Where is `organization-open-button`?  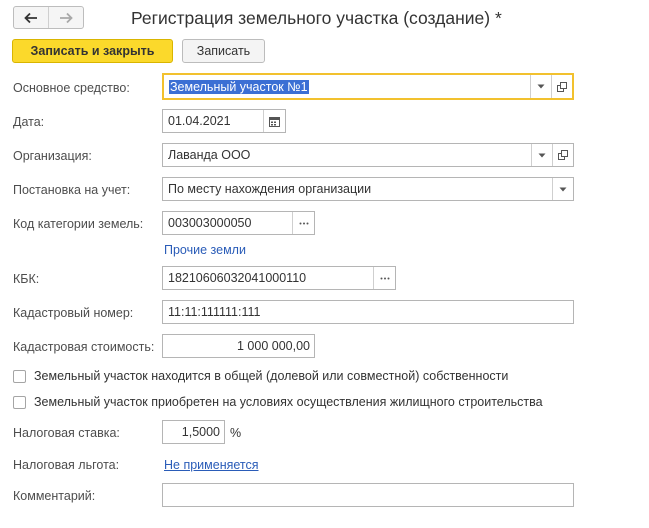 organization-open-button is located at coordinates (562, 155).